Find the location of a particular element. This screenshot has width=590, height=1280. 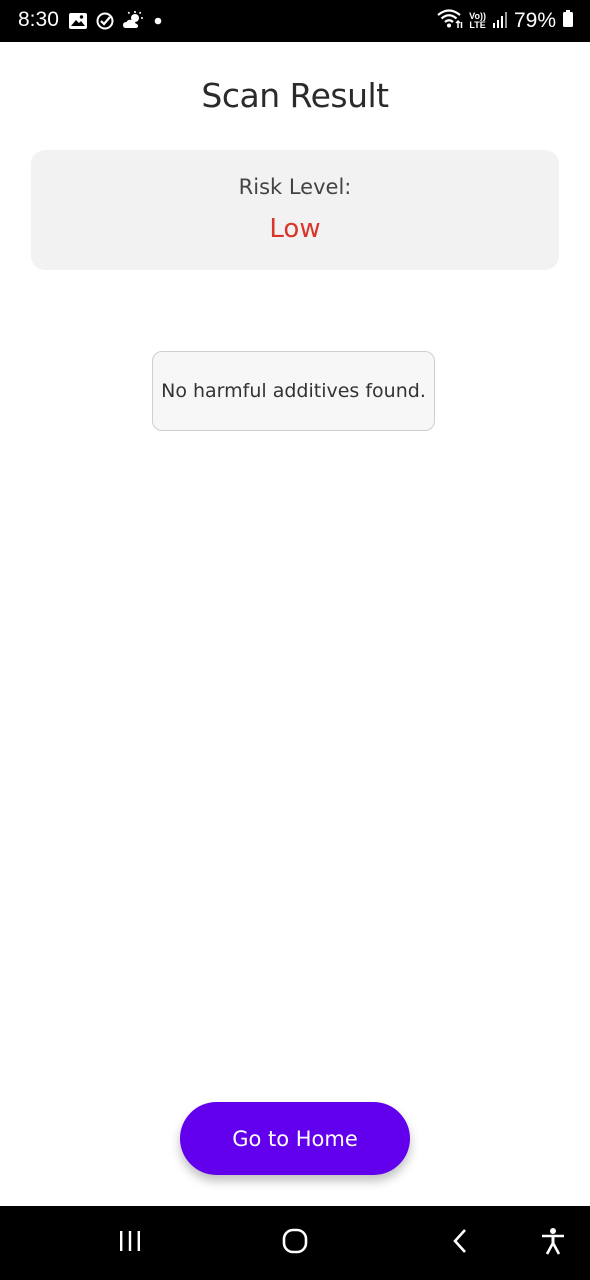

risk-level-card: Risk Level: Low is located at coordinates (295, 210).